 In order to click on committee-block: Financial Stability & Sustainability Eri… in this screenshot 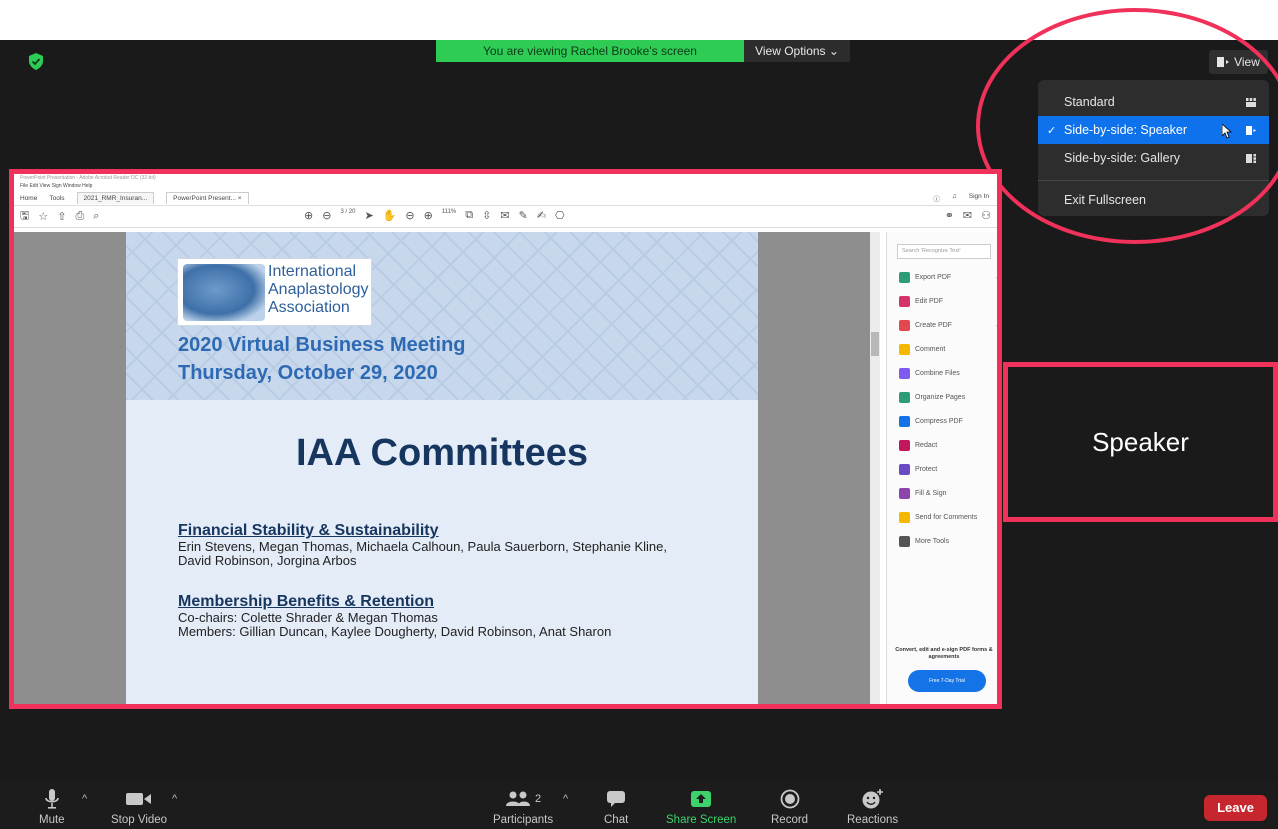, I will do `click(422, 545)`.